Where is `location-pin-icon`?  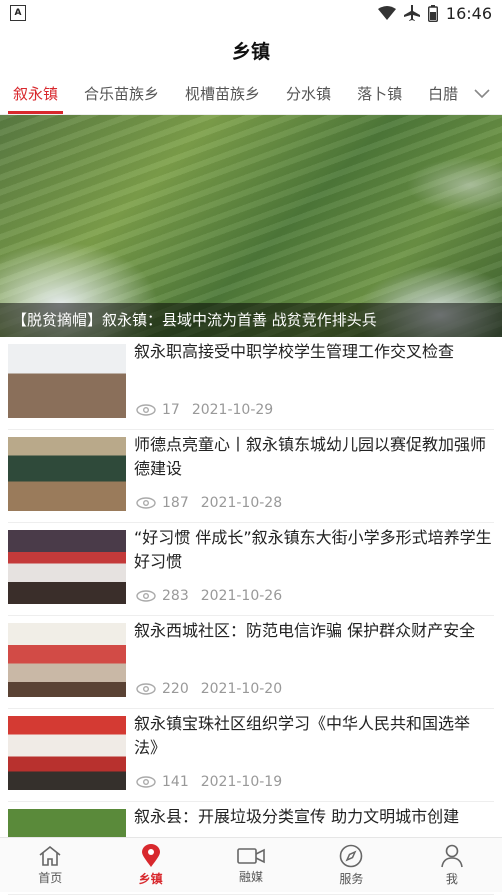
location-pin-icon is located at coordinates (150, 855).